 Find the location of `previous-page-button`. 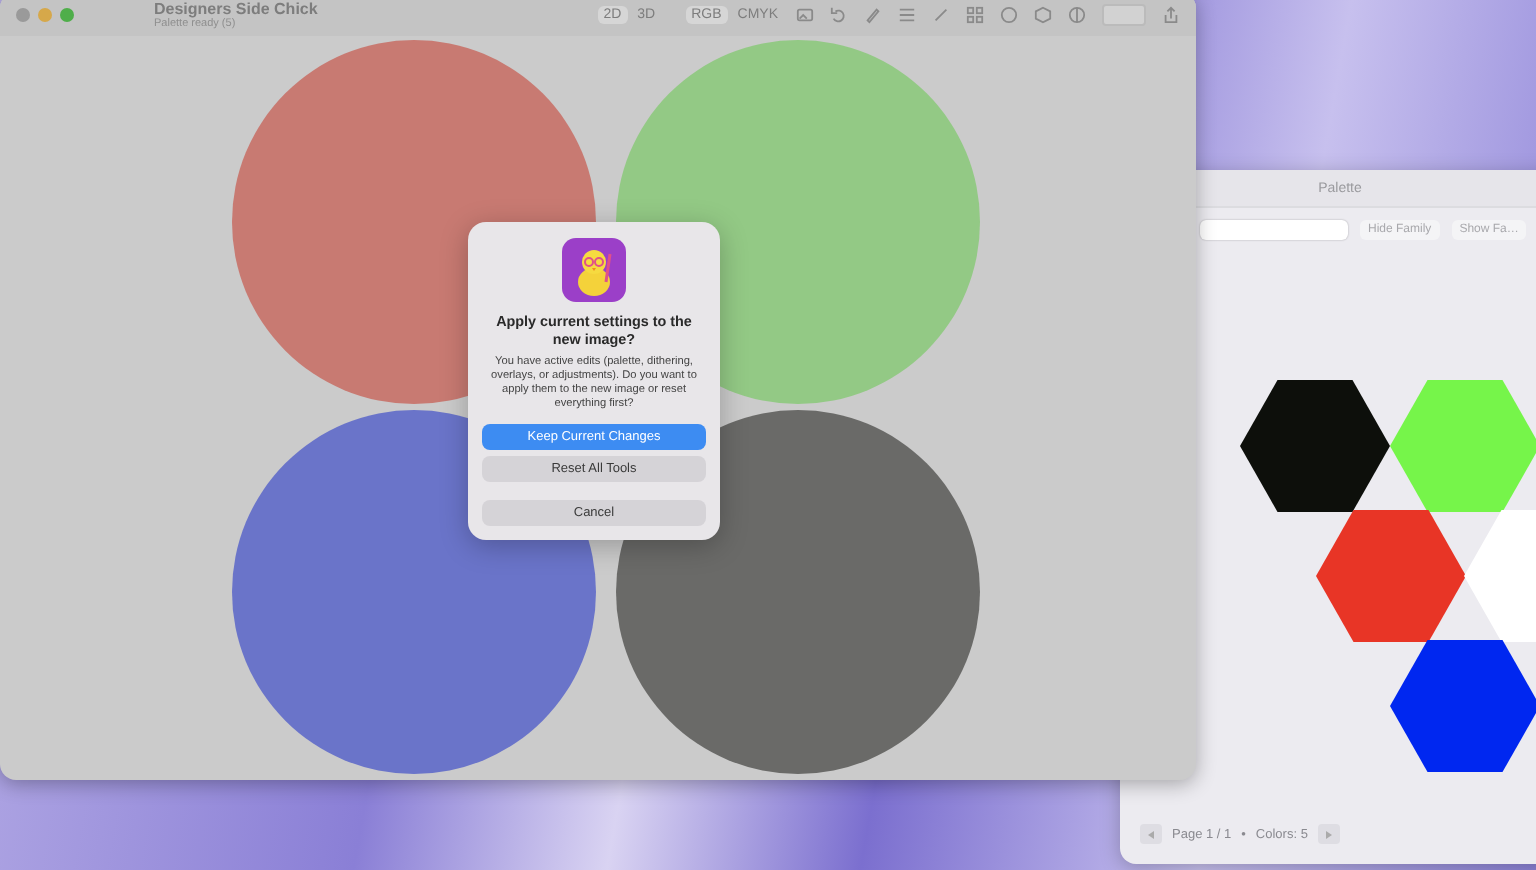

previous-page-button is located at coordinates (1151, 834).